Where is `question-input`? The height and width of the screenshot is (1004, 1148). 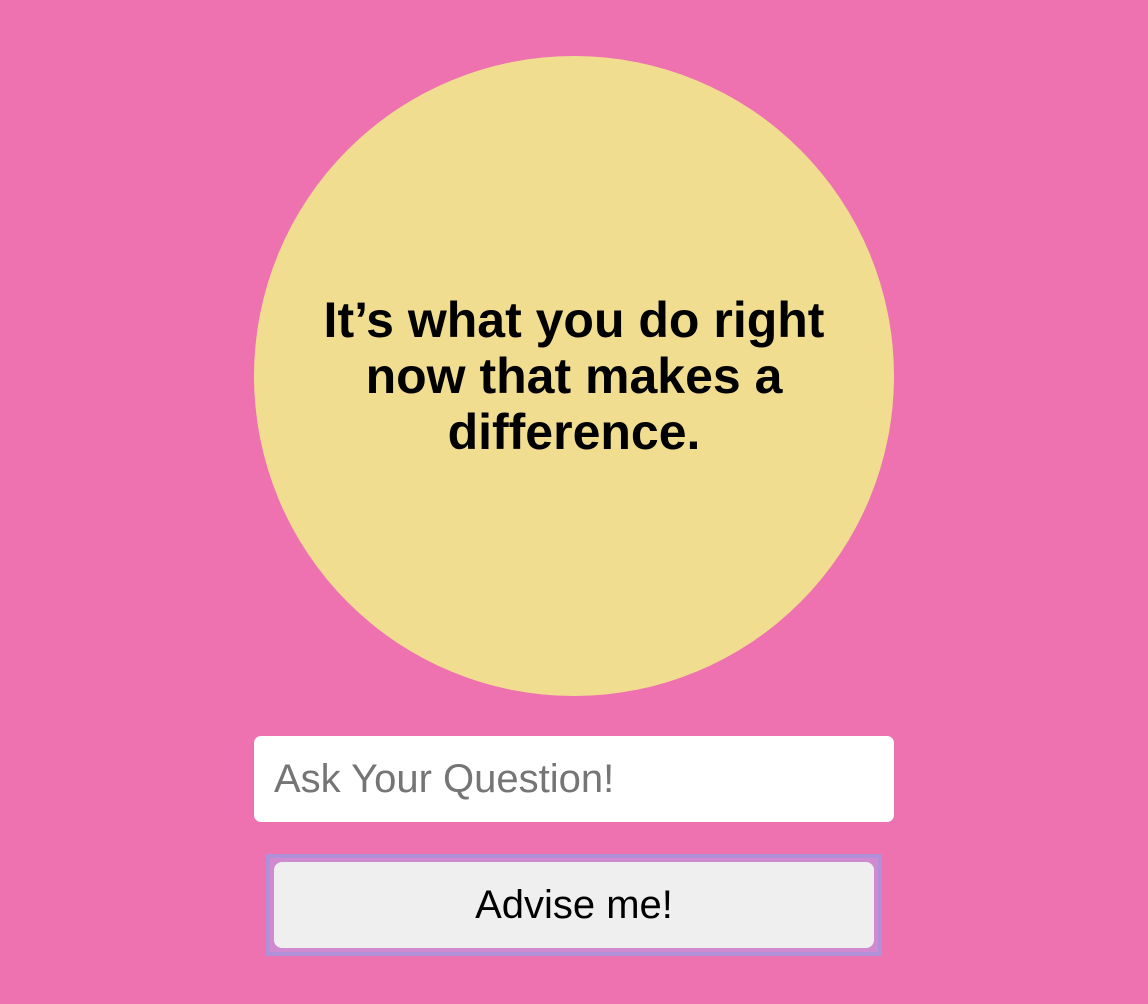 question-input is located at coordinates (574, 779).